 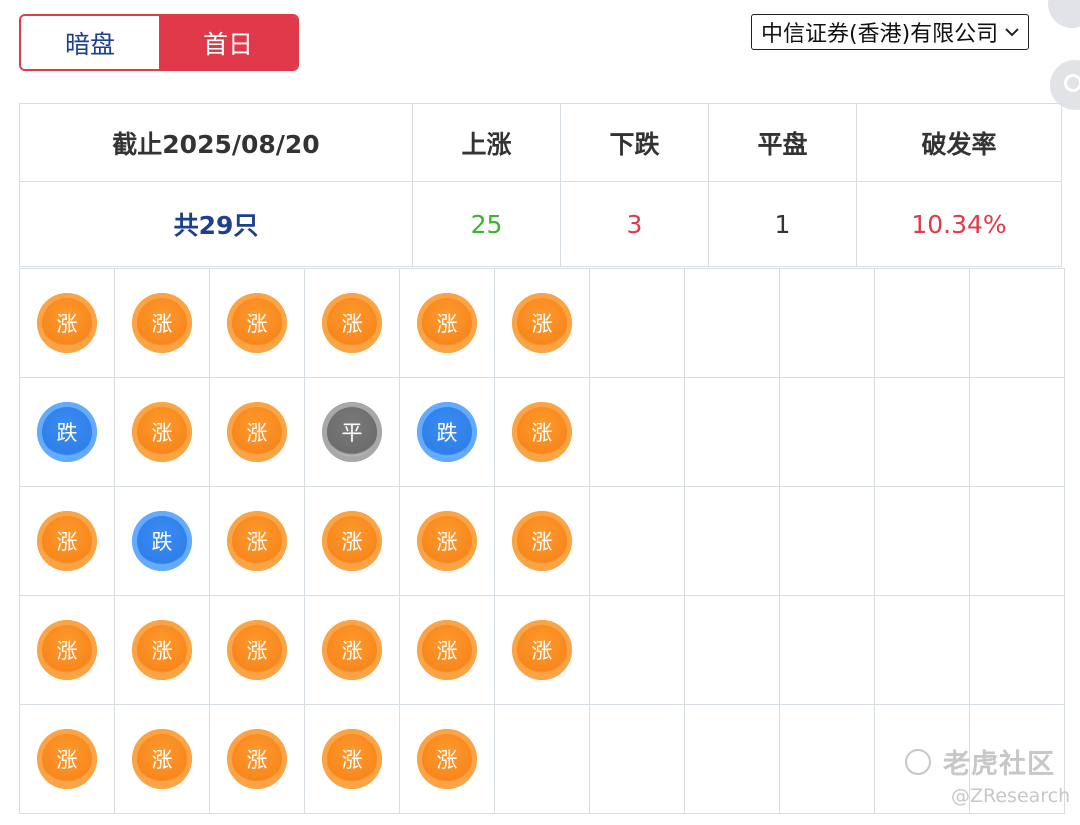 What do you see at coordinates (1011, 796) in the screenshot?
I see `watermark-handle: @ZResearch` at bounding box center [1011, 796].